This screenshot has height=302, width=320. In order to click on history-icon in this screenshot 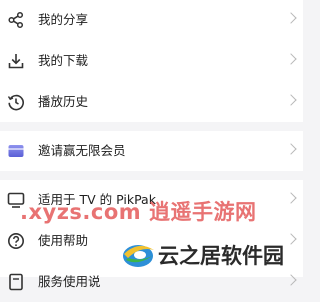, I will do `click(16, 102)`.